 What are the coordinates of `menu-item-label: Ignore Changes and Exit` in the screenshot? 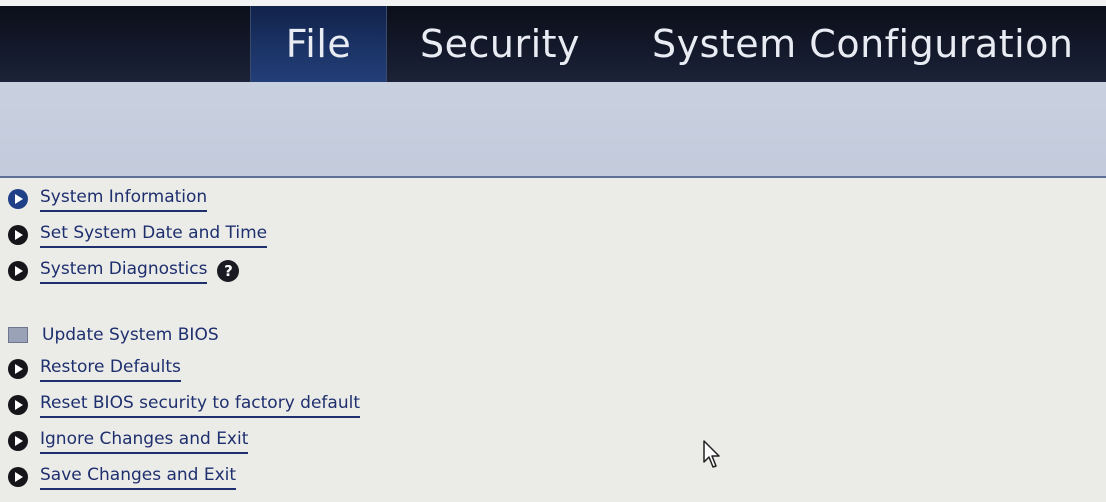 It's located at (144, 441).